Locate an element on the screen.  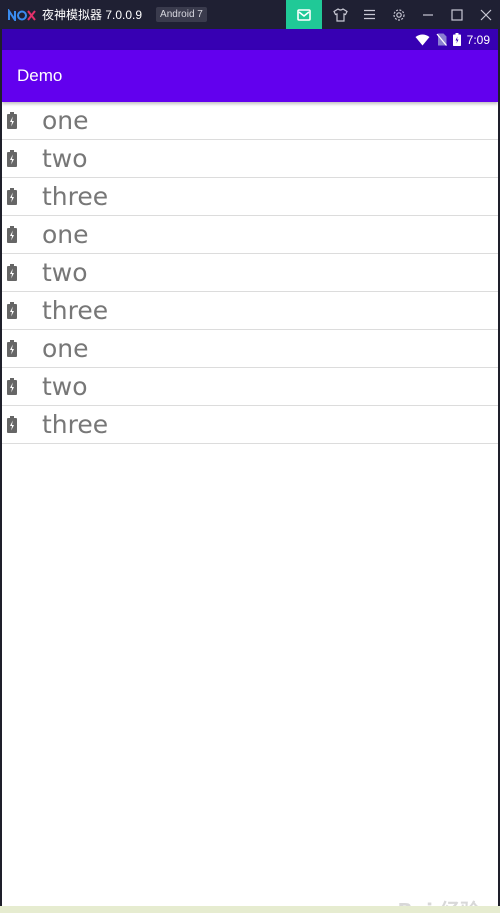
app-title: Demo is located at coordinates (40, 75).